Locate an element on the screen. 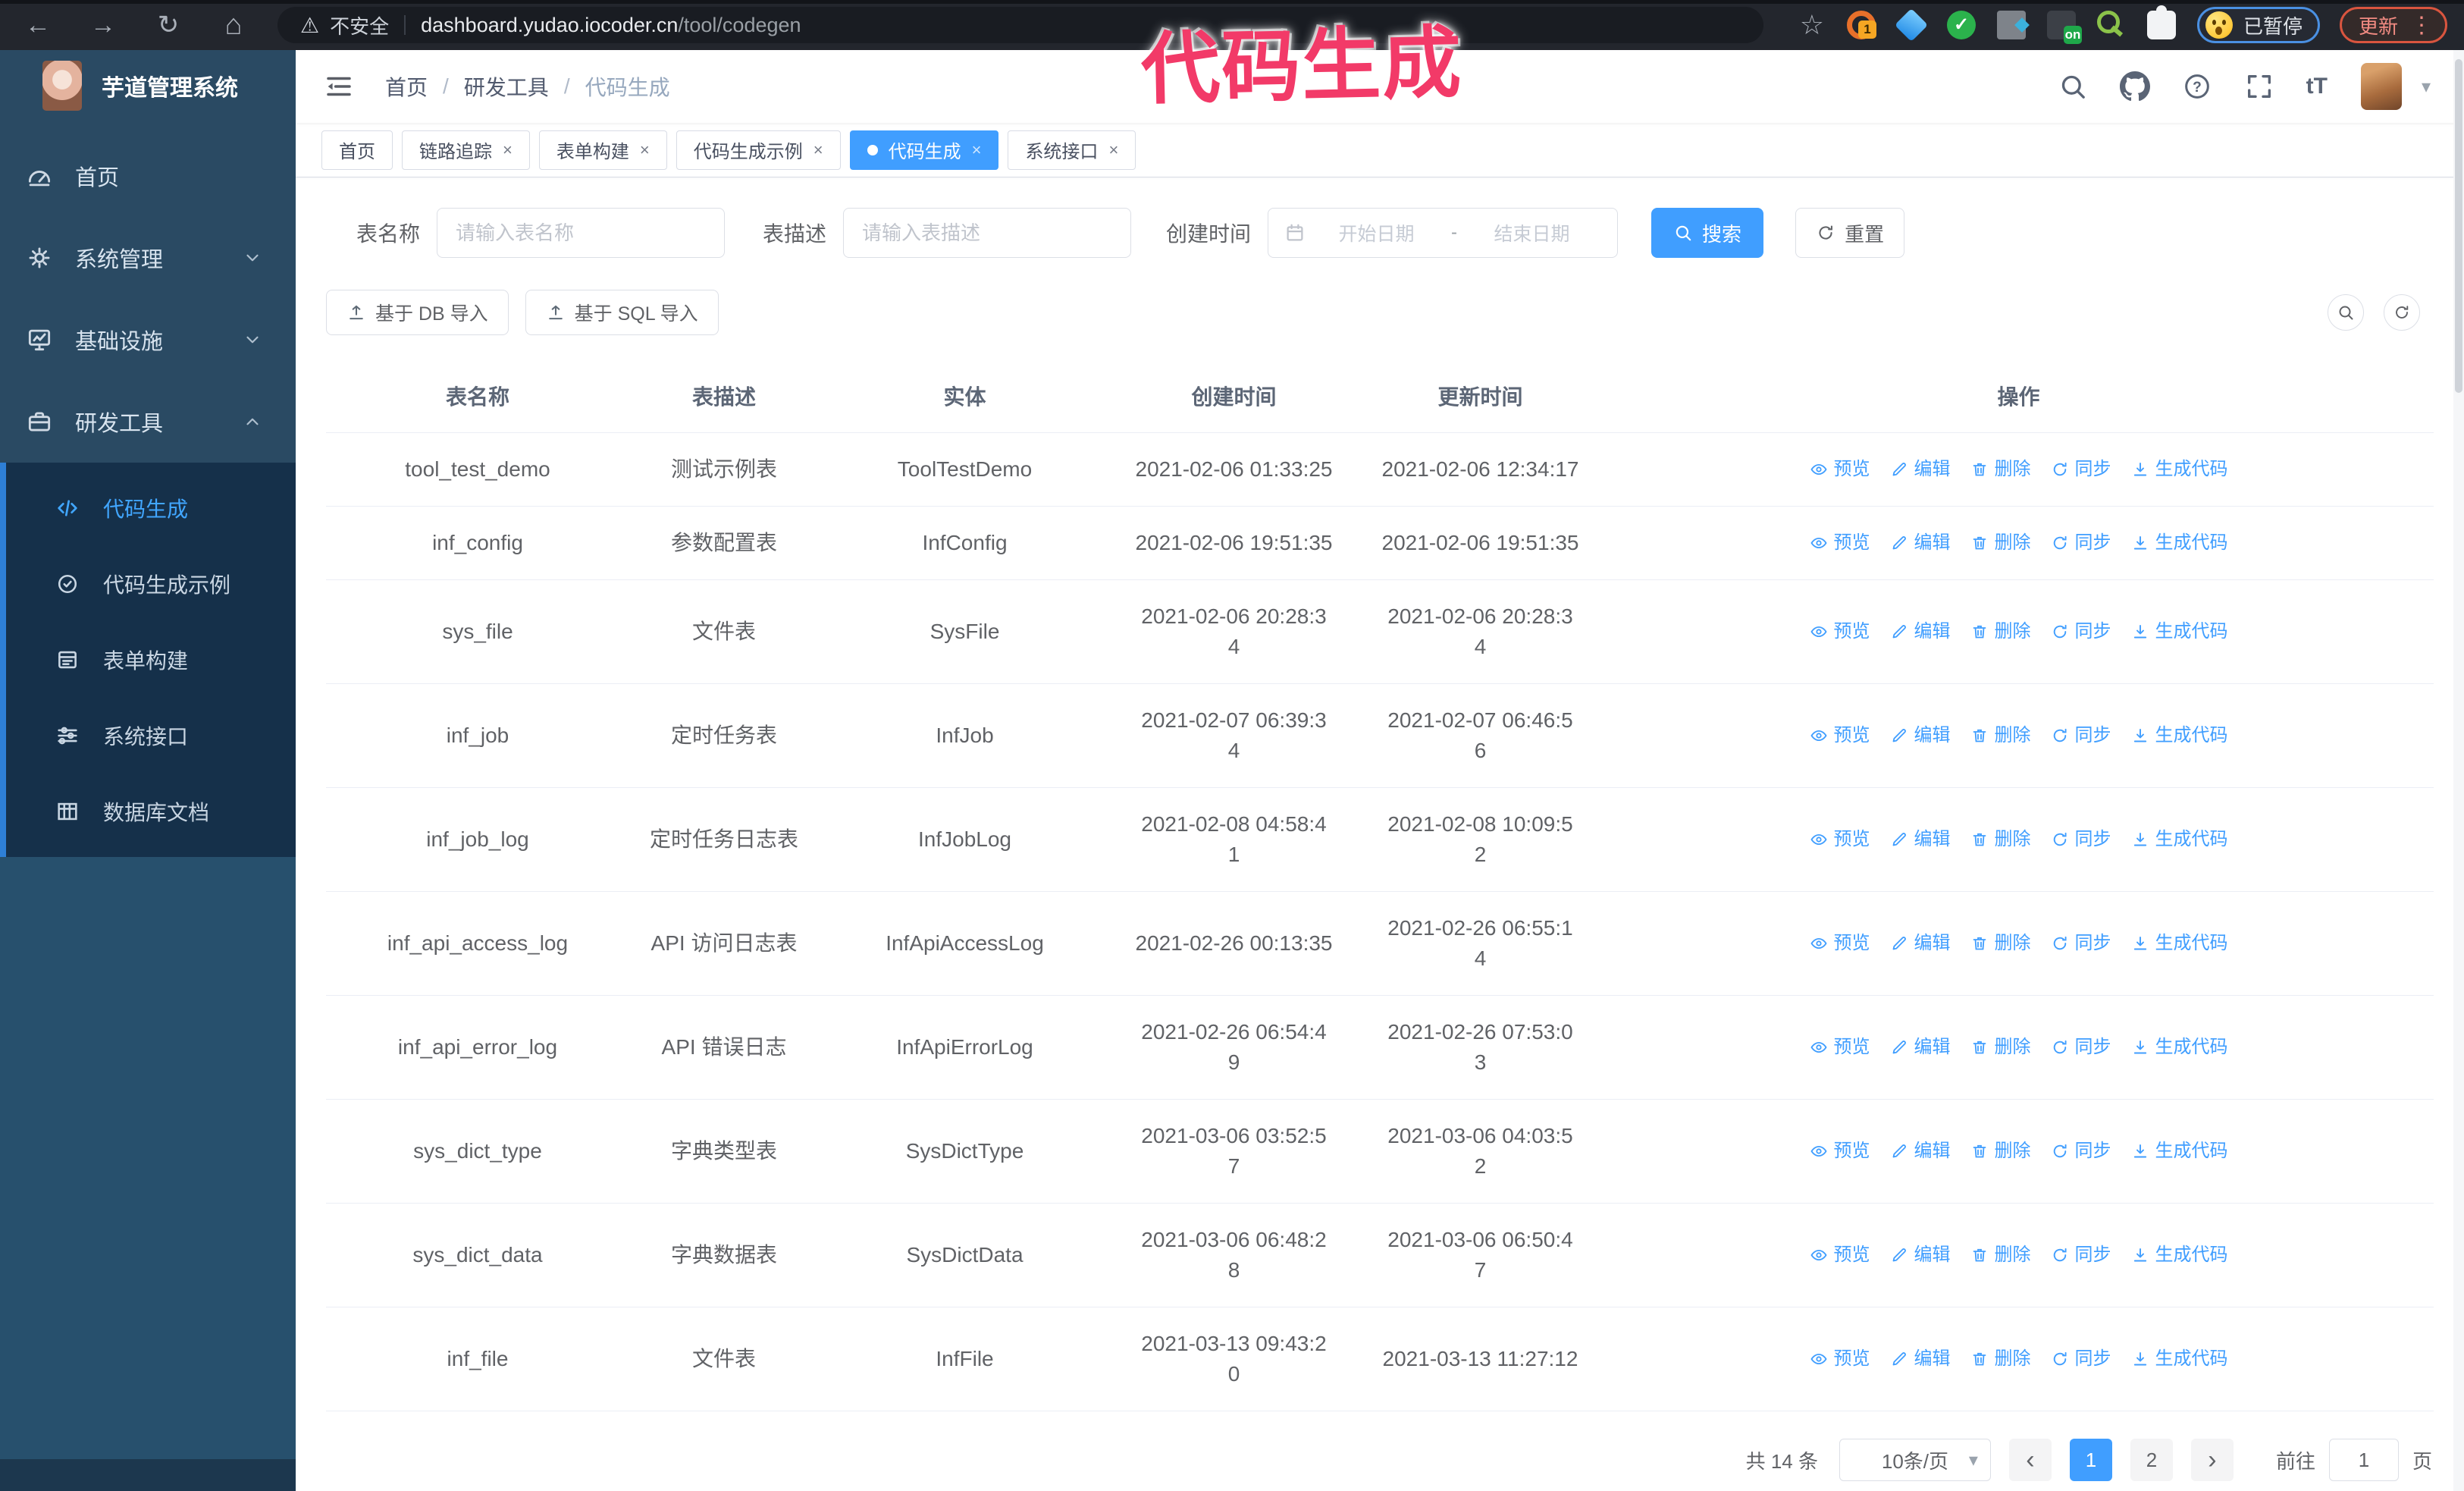  prev-page-button is located at coordinates (2030, 1460).